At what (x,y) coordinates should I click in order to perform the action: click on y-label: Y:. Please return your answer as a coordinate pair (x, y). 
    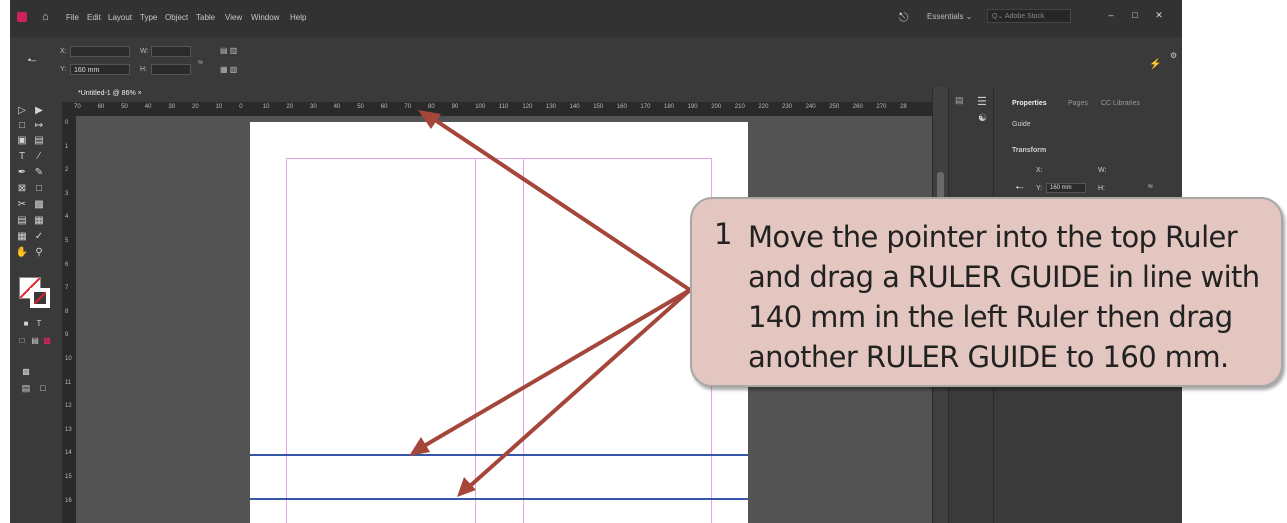
    Looking at the image, I should click on (63, 69).